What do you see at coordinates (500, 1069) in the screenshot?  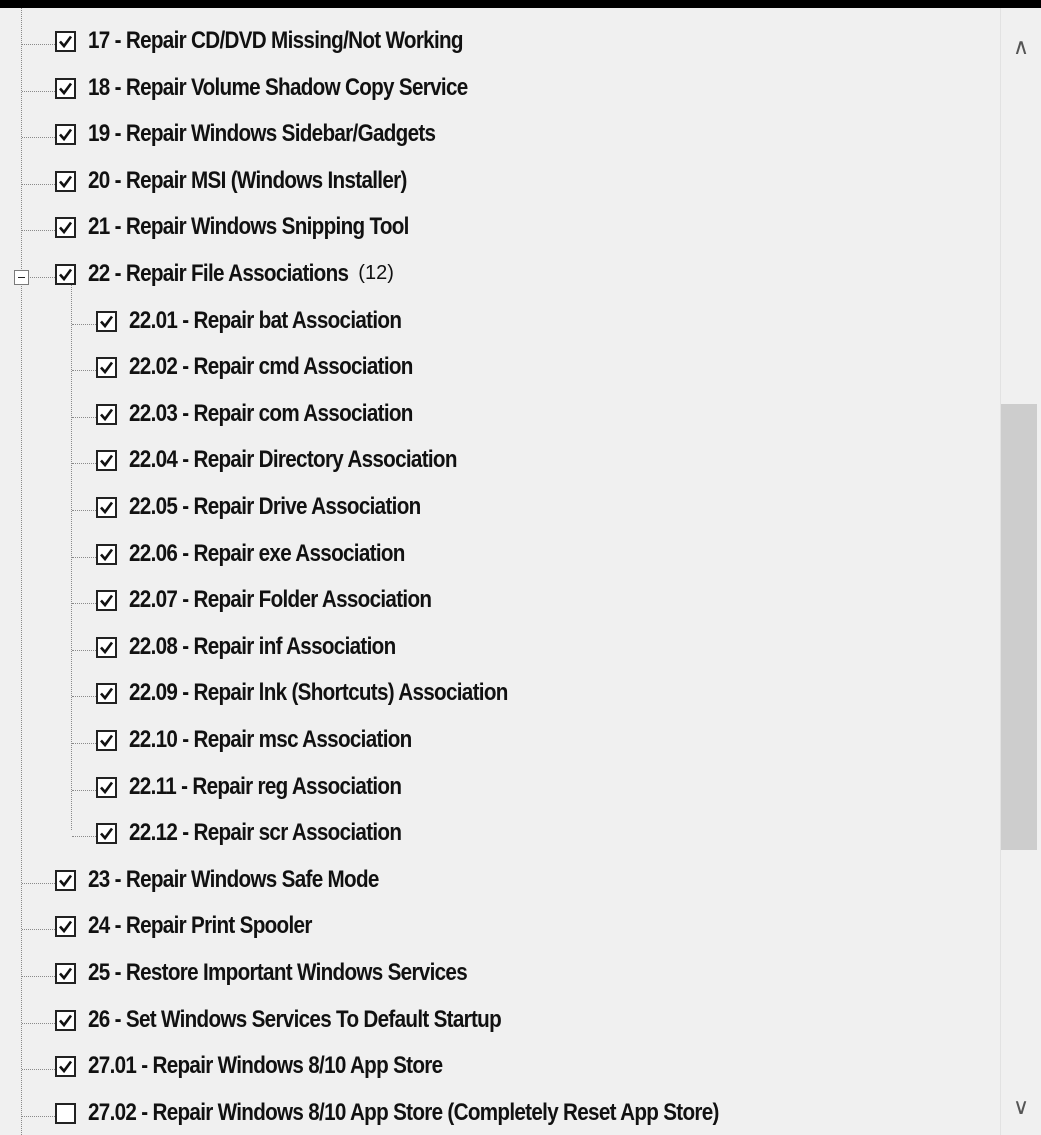 I see `tree-item: 27.01 - Repair Windows 8/10 App Store` at bounding box center [500, 1069].